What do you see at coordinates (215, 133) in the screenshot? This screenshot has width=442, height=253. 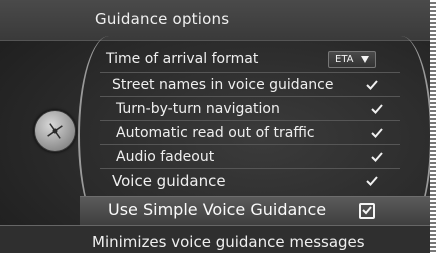 I see `traffic-readout-label: Automatic read out of traffic` at bounding box center [215, 133].